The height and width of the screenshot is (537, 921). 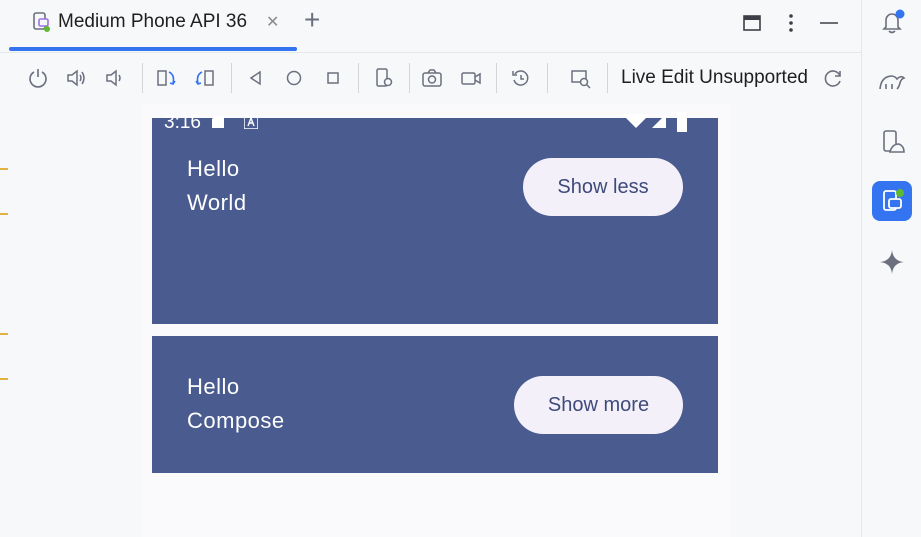 What do you see at coordinates (217, 186) in the screenshot?
I see `card-text: Hello World` at bounding box center [217, 186].